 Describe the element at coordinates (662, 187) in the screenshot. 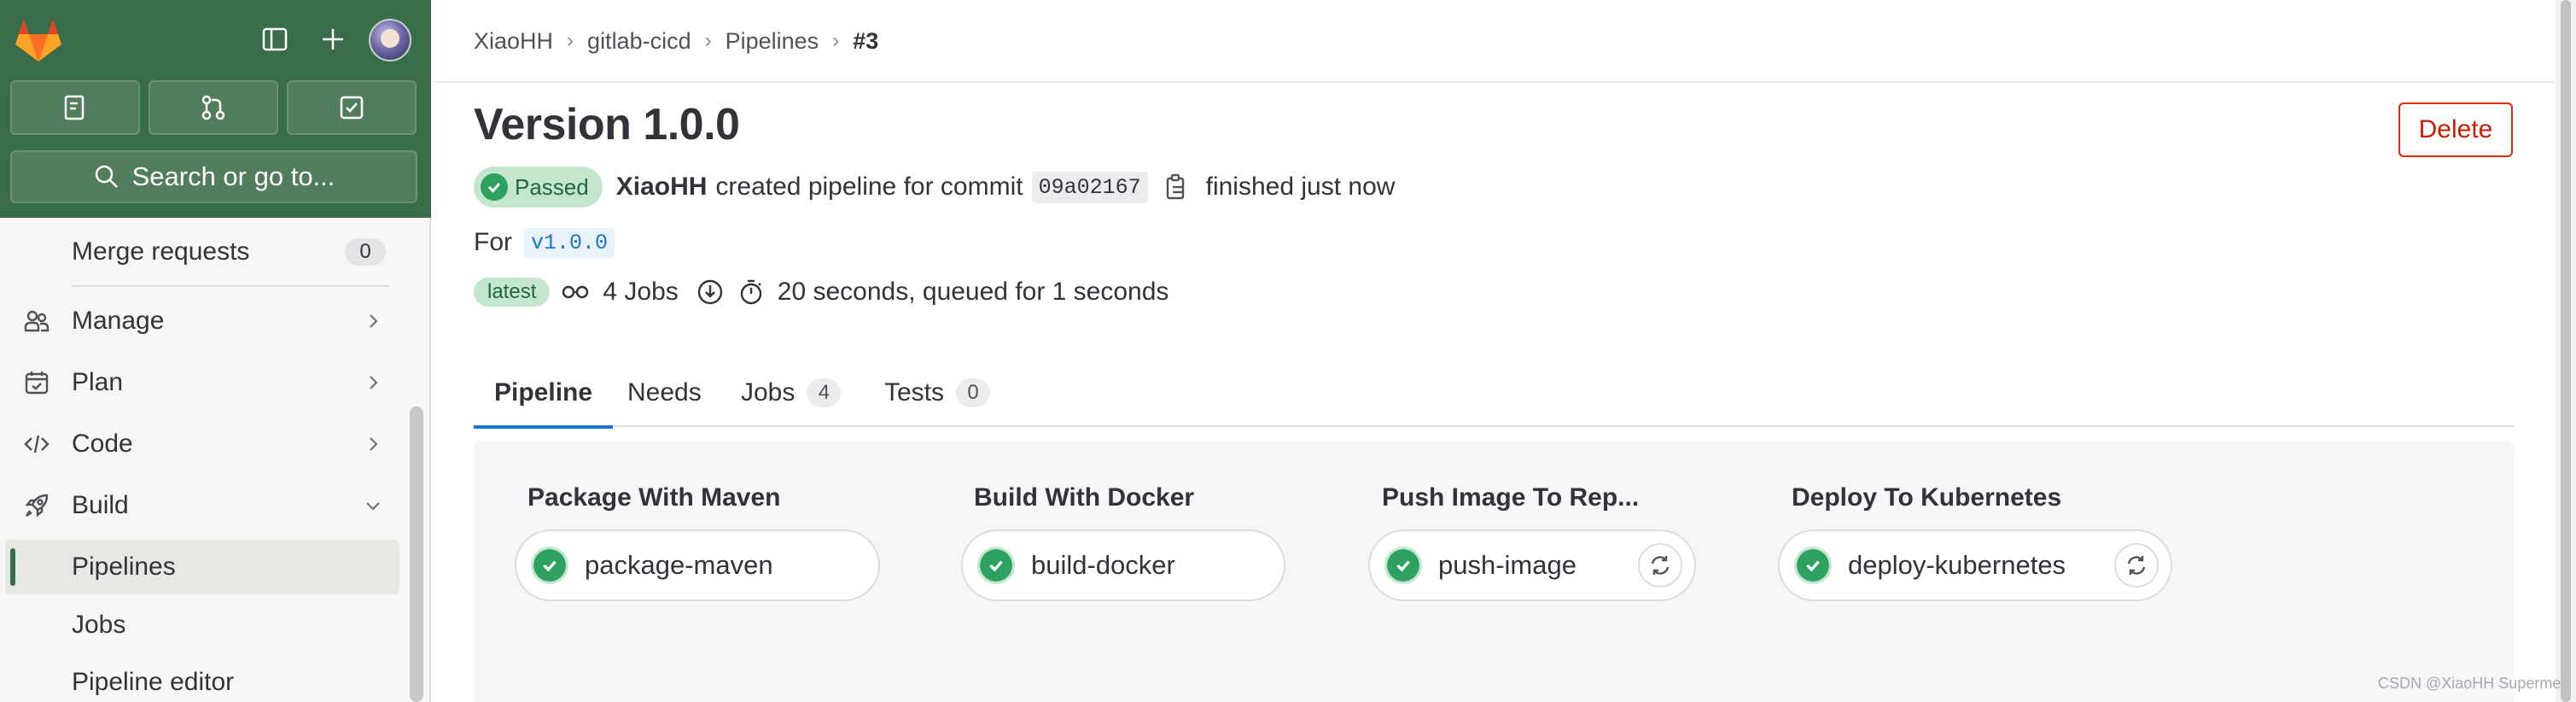

I see `pipeline-author-link: XiaoHH` at that location.